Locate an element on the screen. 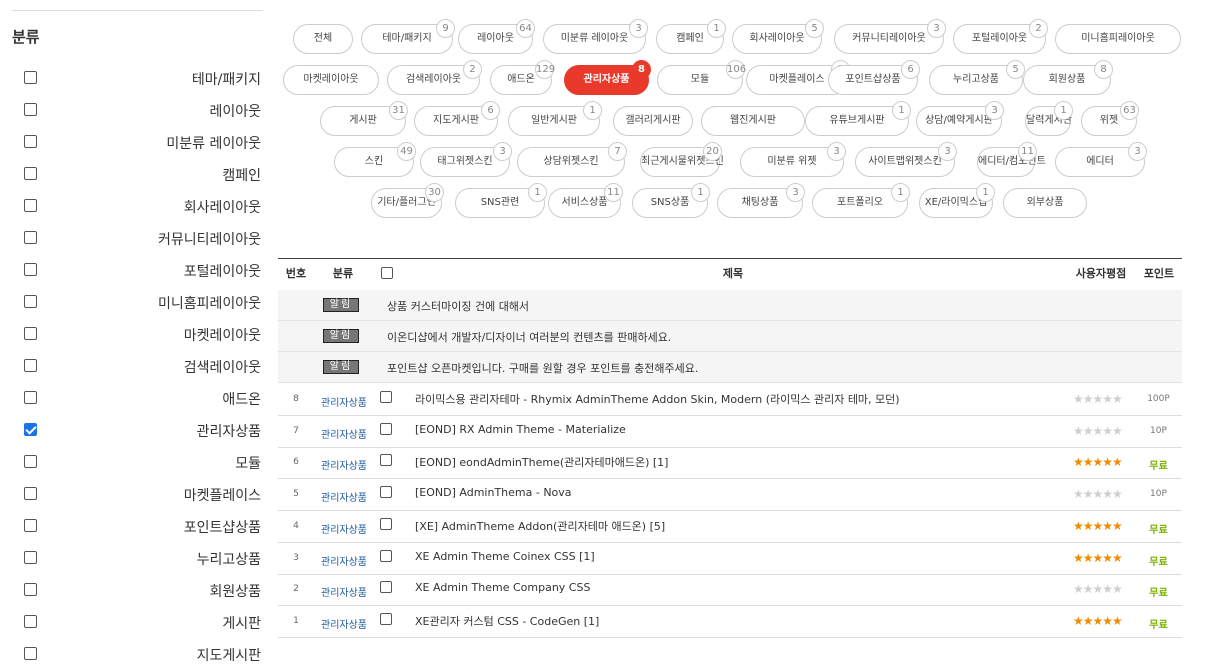  table-row: 1 관리자상품 XE관리자 커스텀 CSS - CodeGen [1] ★★★★★ 무료 is located at coordinates (730, 622).